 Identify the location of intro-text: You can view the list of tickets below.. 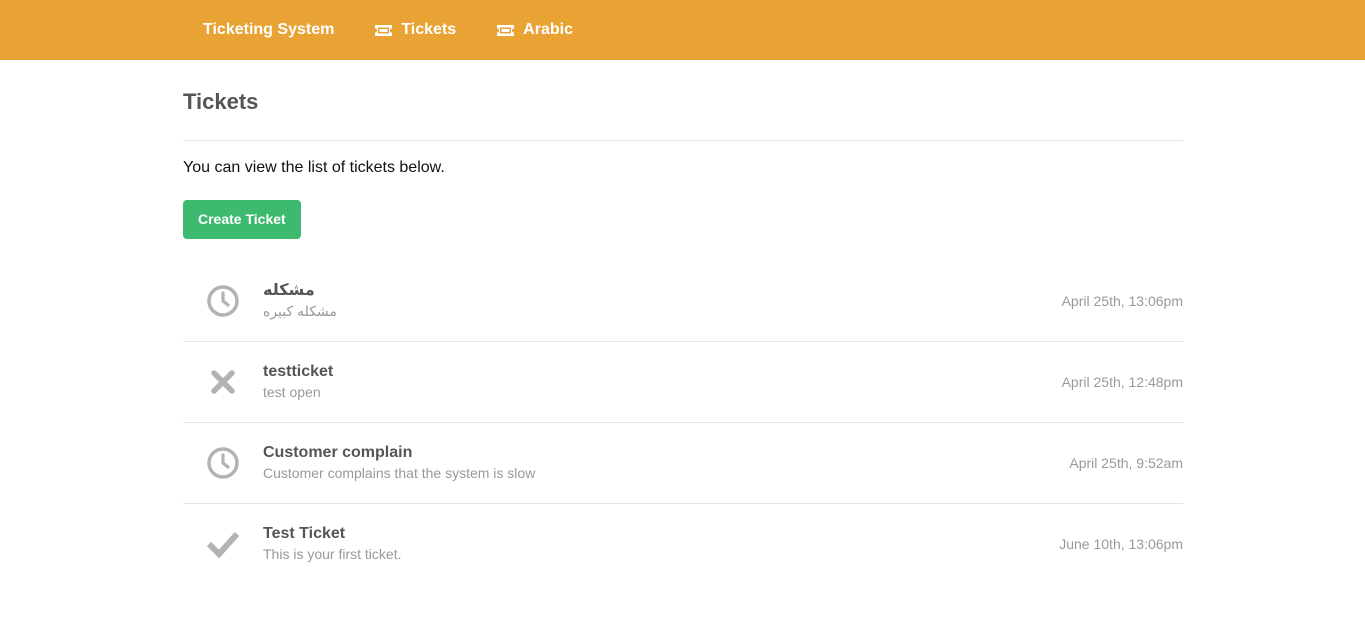
(314, 167).